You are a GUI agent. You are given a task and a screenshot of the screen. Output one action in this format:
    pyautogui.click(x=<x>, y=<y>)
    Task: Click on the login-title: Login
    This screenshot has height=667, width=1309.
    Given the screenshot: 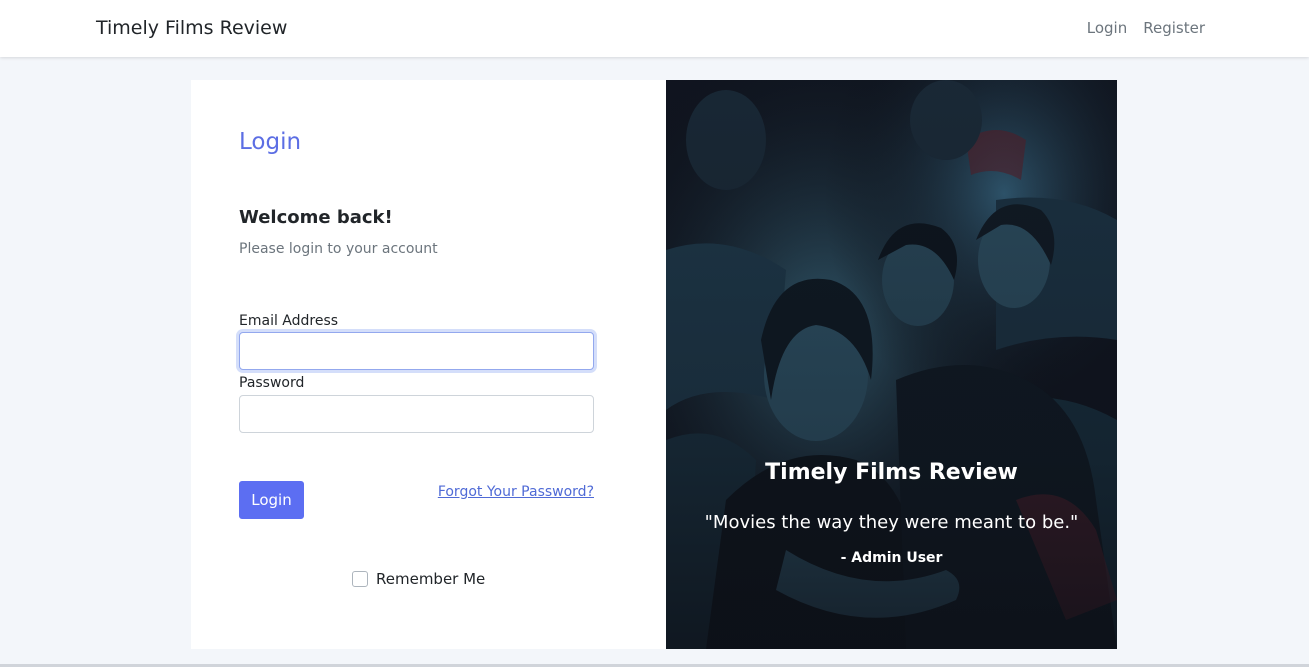 What is the action you would take?
    pyautogui.click(x=270, y=142)
    